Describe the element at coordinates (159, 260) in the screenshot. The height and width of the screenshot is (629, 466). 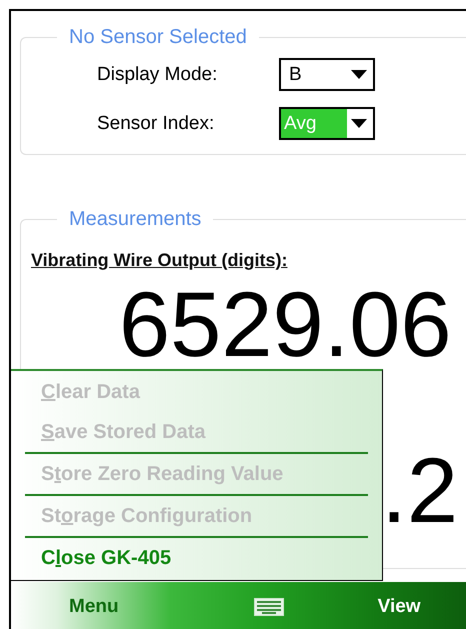
I see `measurement-heading: Vibrating Wire Output (digits):` at that location.